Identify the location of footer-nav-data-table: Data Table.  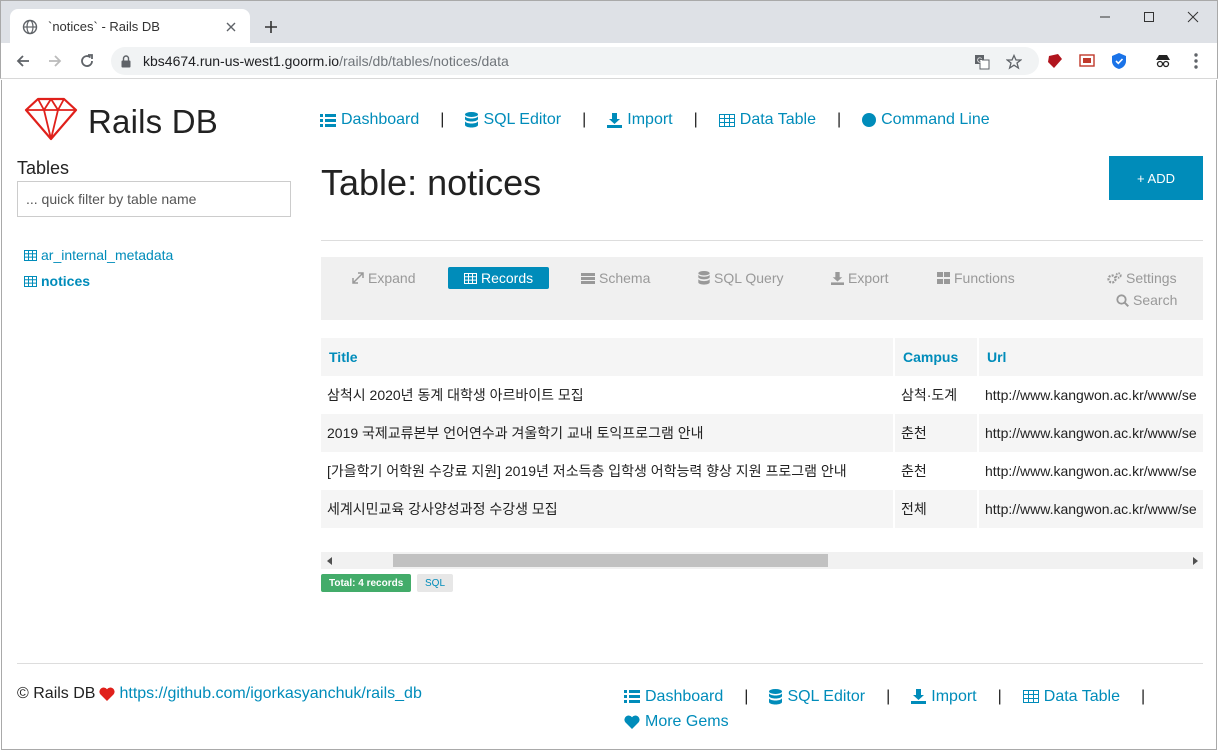
(1071, 696).